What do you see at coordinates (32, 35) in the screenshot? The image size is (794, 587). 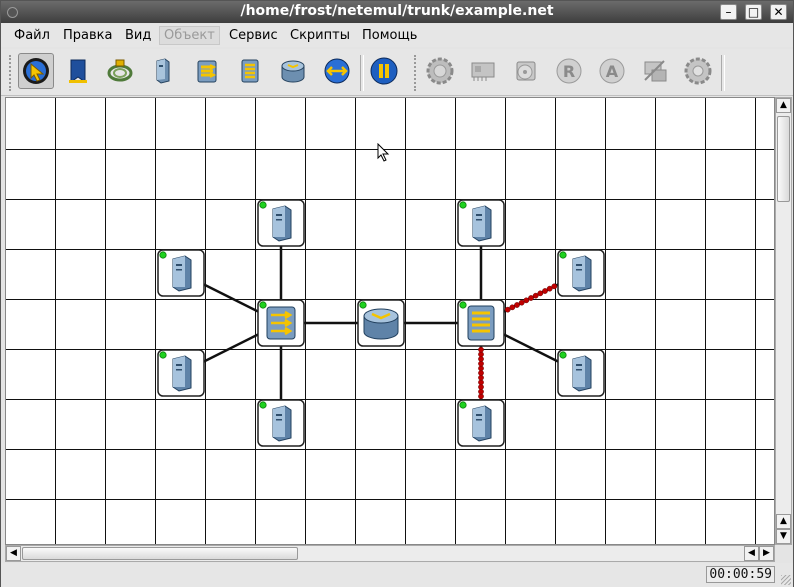 I see `menu-file: Файл` at bounding box center [32, 35].